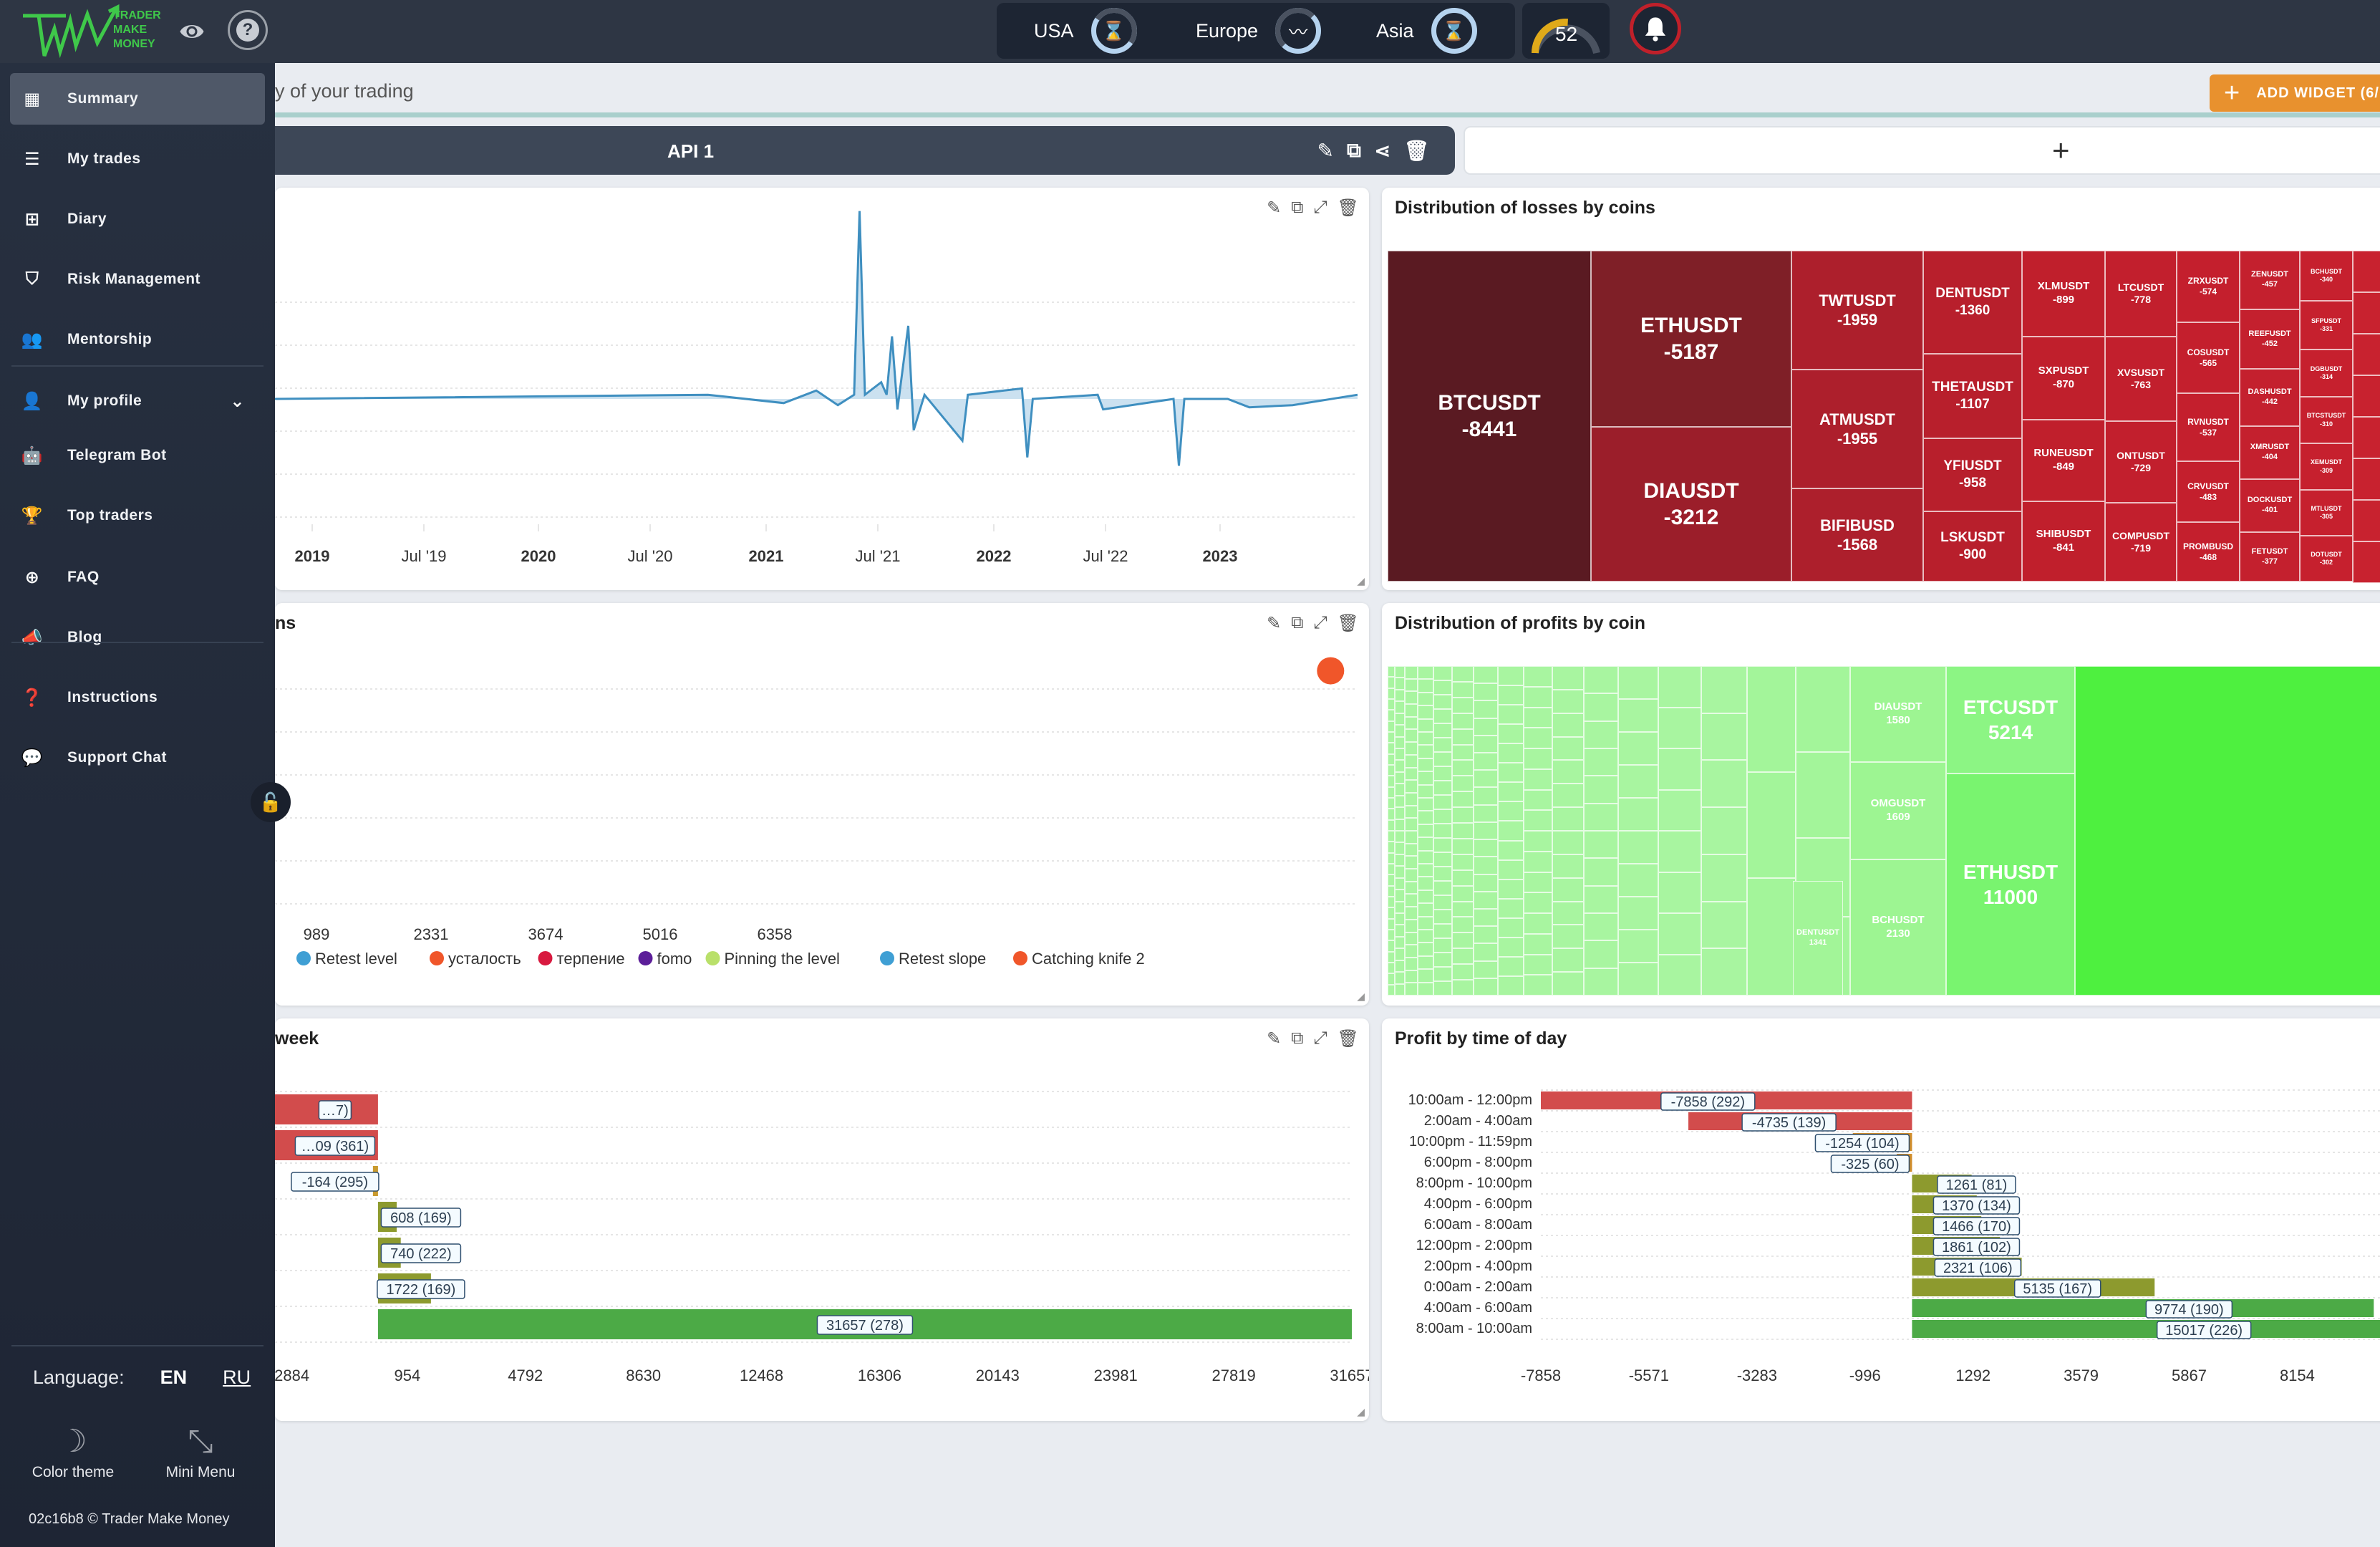 The height and width of the screenshot is (1547, 2380). Describe the element at coordinates (2326, 513) in the screenshot. I see `treemap-cell: MTLUSDT -305` at that location.